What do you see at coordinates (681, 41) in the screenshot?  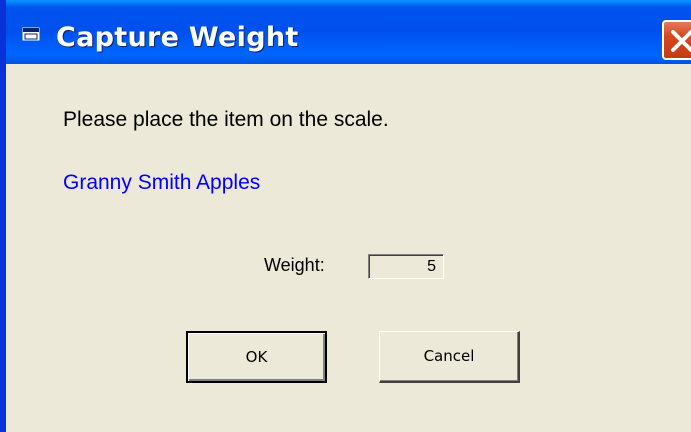 I see `close-icon` at bounding box center [681, 41].